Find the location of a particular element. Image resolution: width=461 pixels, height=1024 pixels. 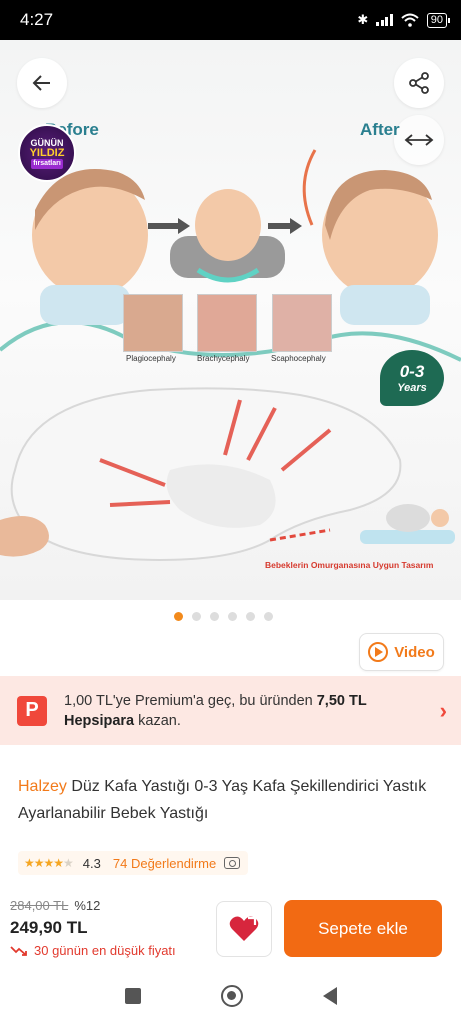

image-caption: Bebeklerin Omurganasına Uygun Tasarım is located at coordinates (349, 565).